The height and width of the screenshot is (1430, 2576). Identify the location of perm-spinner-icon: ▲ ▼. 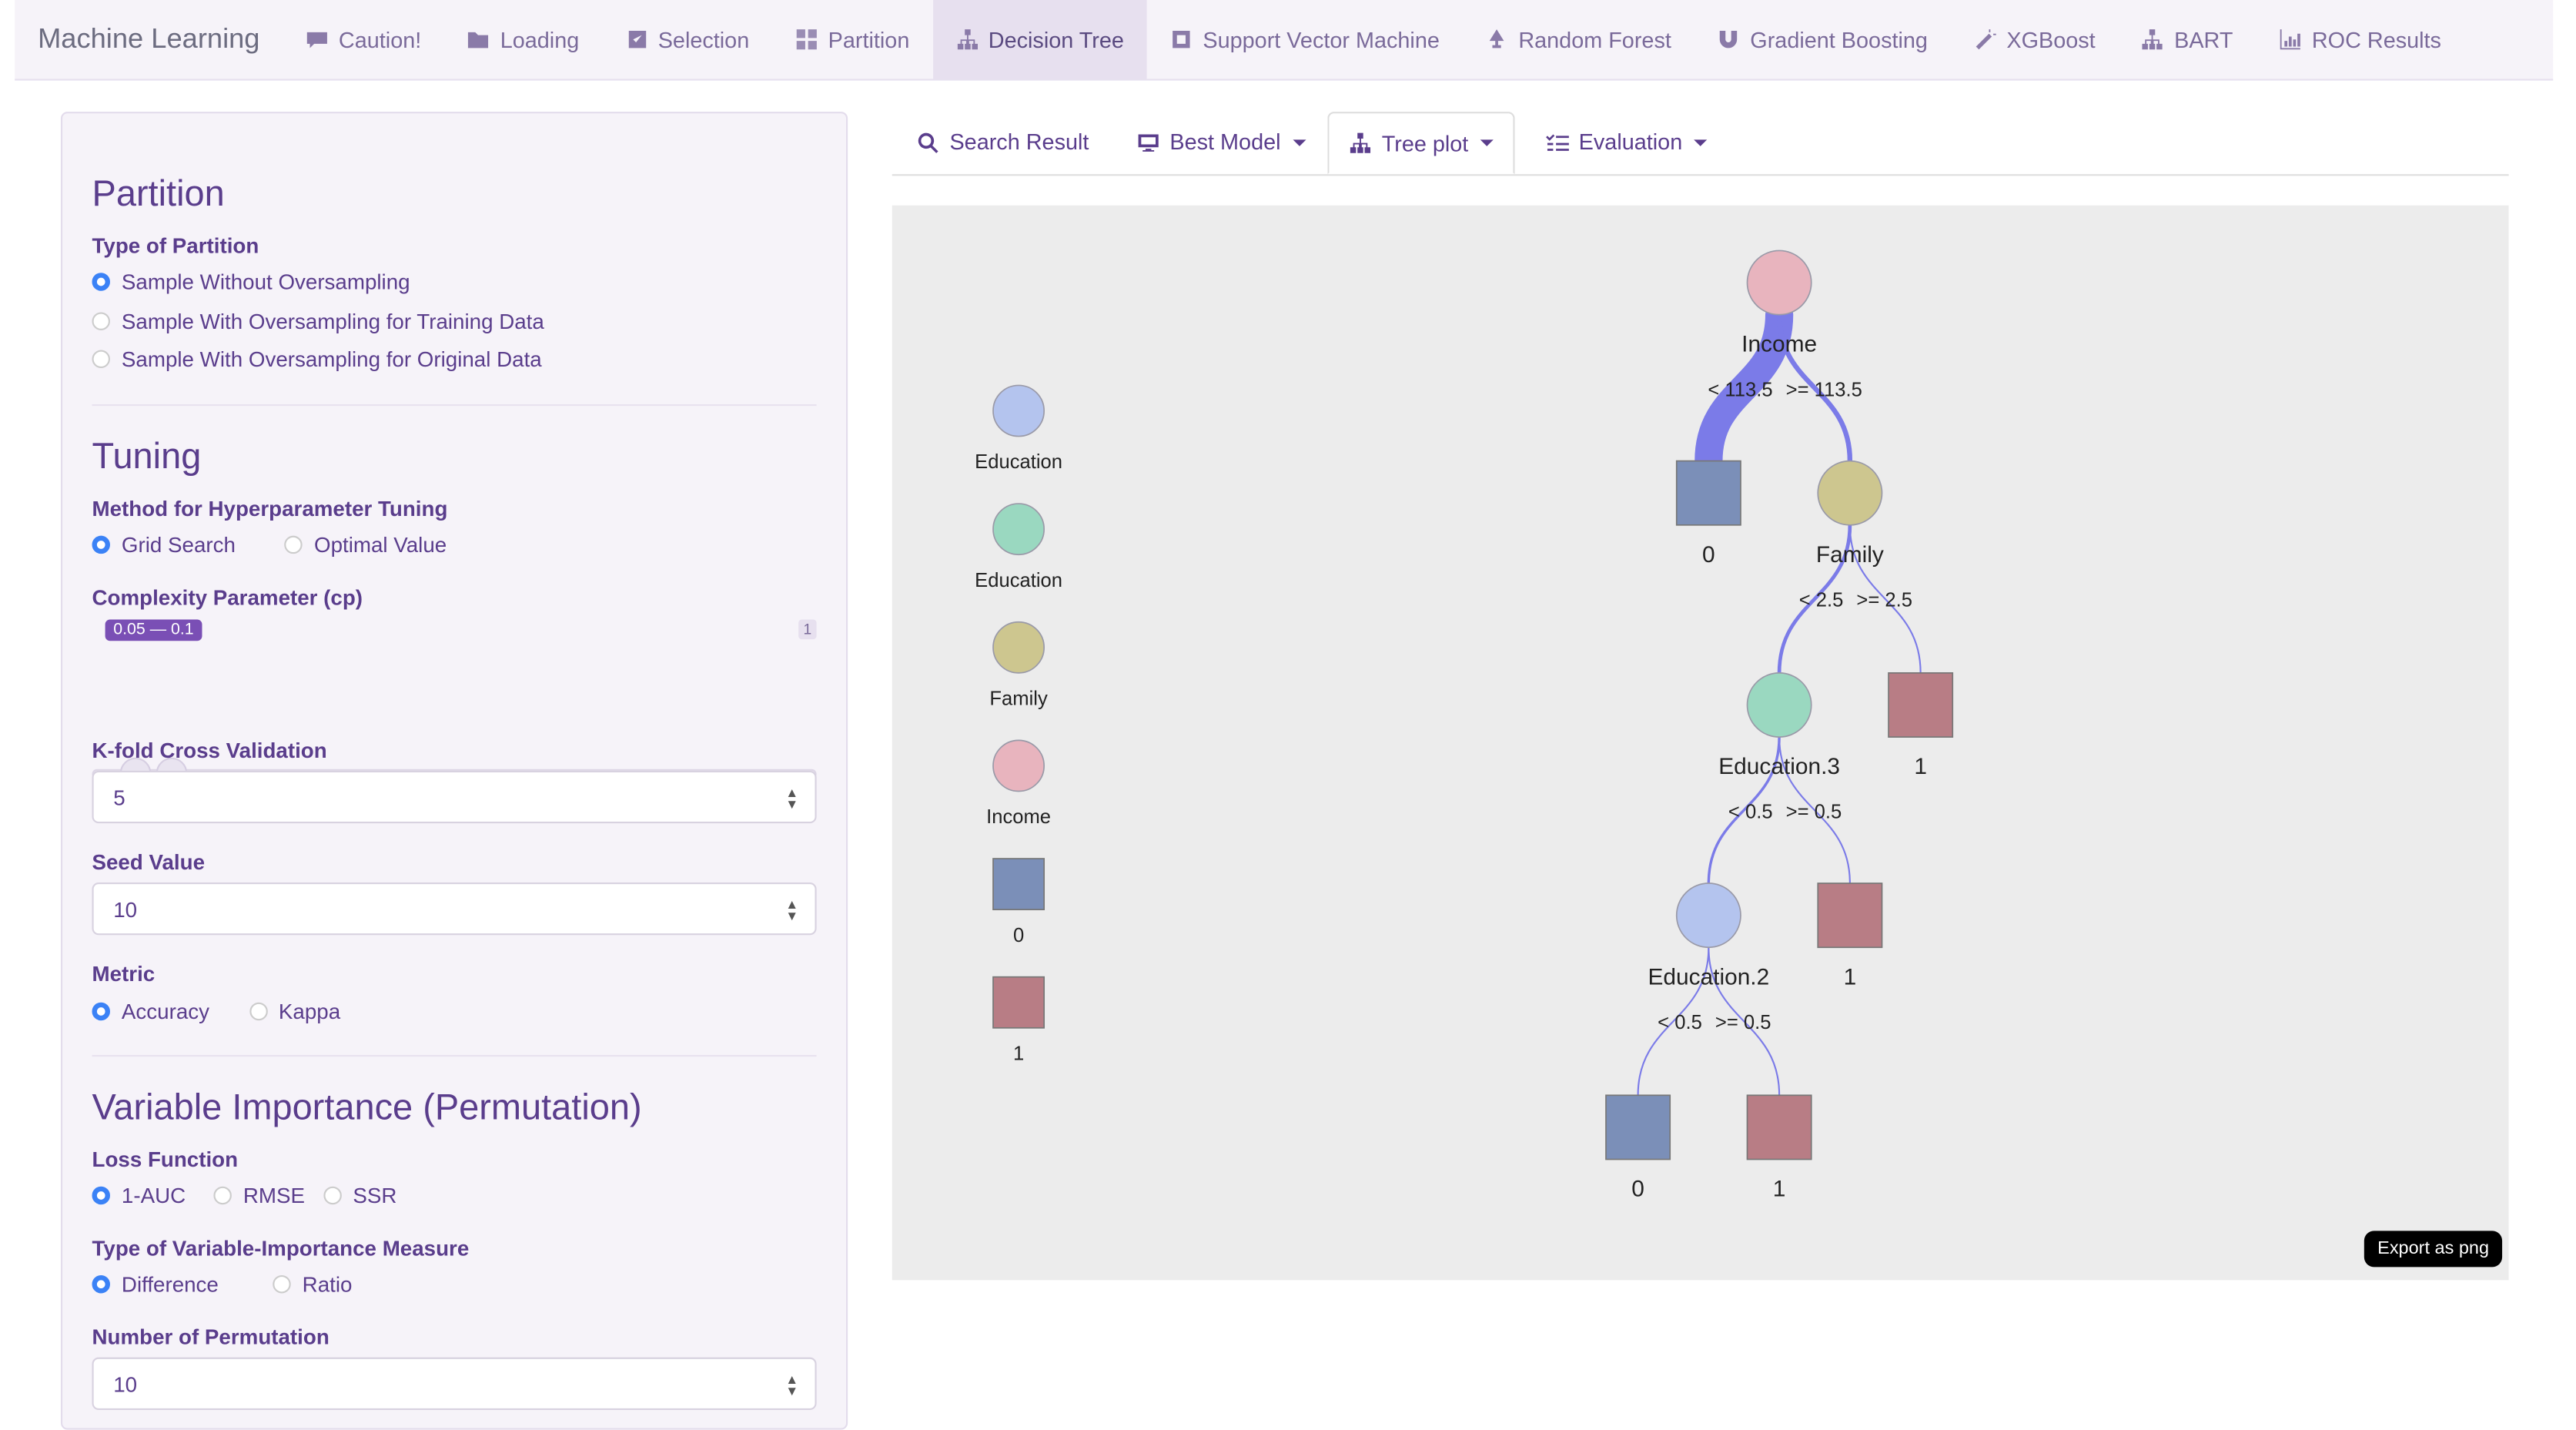
(791, 1386).